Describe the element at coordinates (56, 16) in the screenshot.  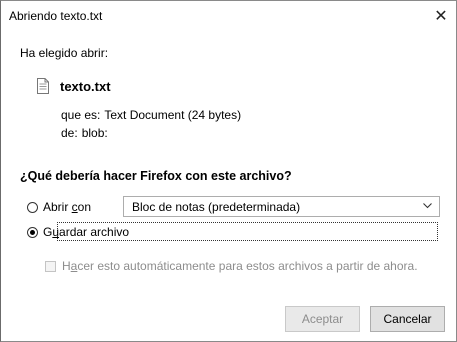
I see `dialog-title: Abriendo texto.txt` at that location.